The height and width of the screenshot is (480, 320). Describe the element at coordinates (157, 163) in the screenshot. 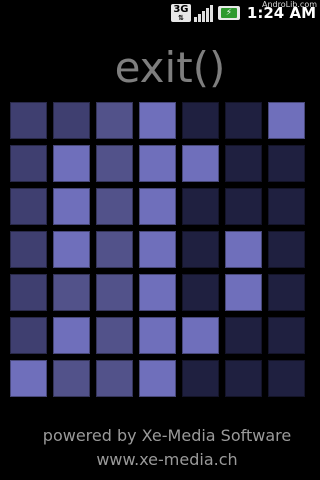

I see `board-tile-r2-c4` at that location.